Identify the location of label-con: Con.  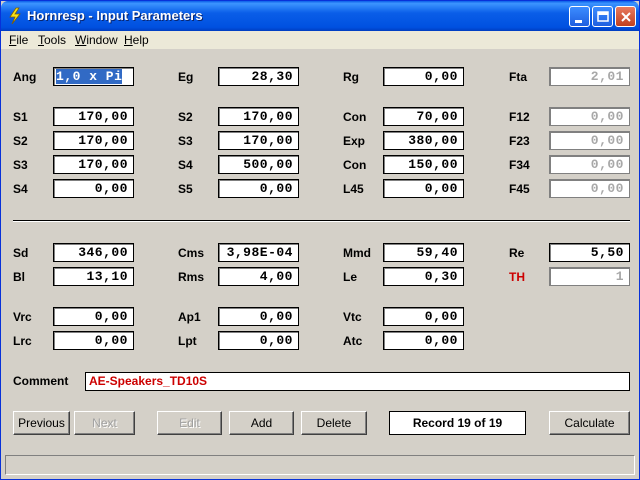
(355, 117).